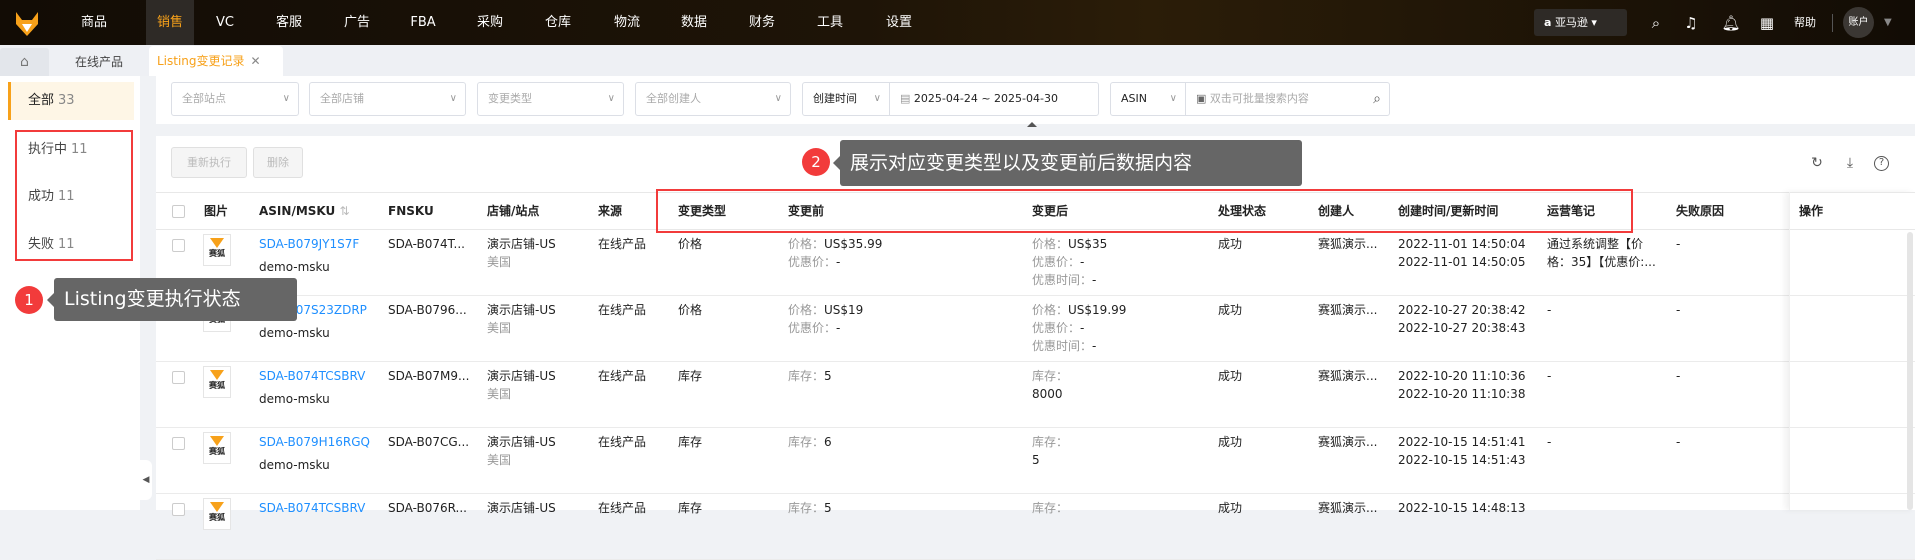 This screenshot has width=1915, height=560. I want to click on site: 美国, so click(499, 328).